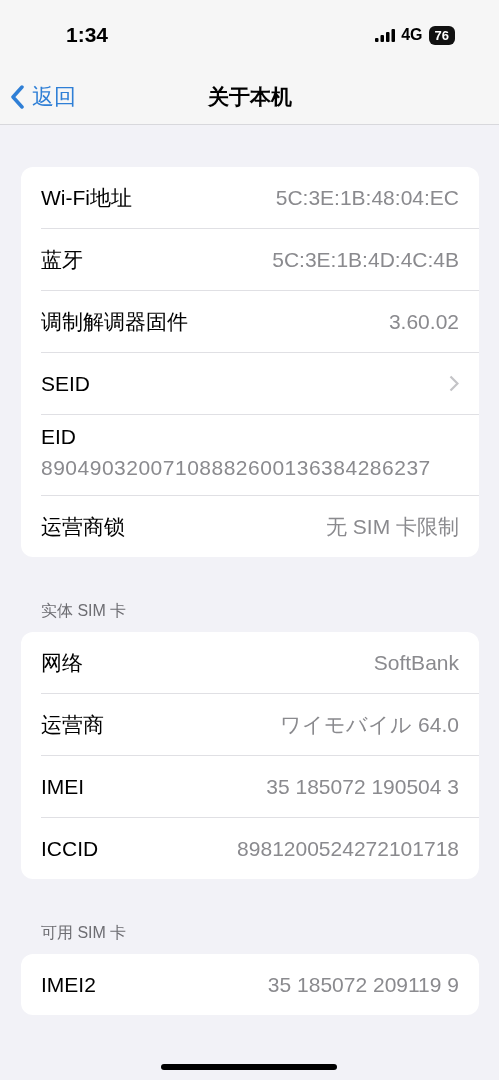  Describe the element at coordinates (363, 984) in the screenshot. I see `row-value: 35 185072 209119 9` at that location.